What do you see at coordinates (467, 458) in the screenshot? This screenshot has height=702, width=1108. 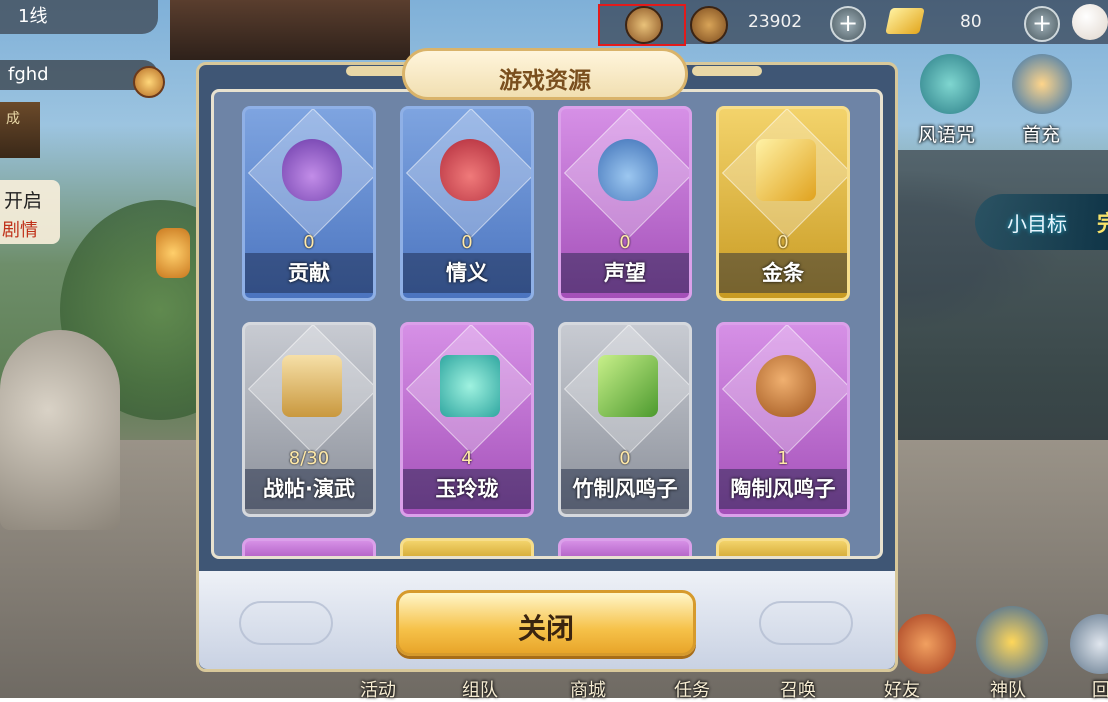 I see `card-count: 4` at bounding box center [467, 458].